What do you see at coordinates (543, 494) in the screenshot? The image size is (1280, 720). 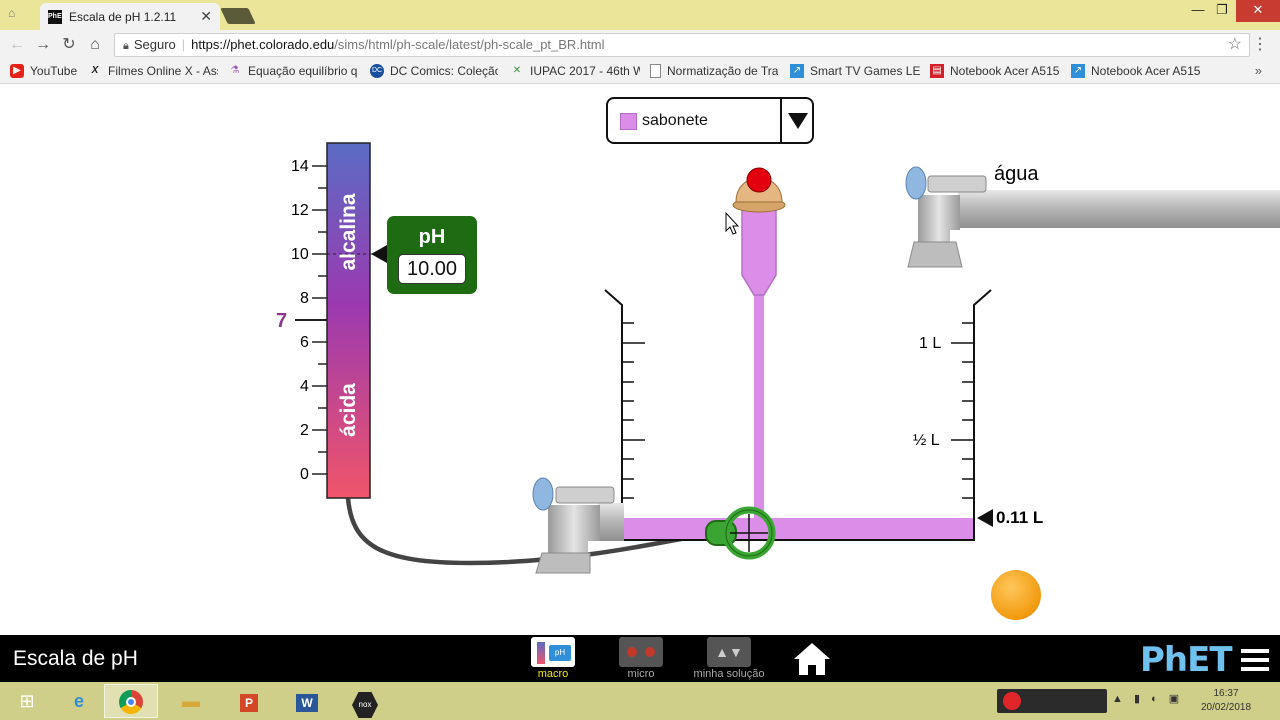 I see `drain-faucet-knob-icon` at bounding box center [543, 494].